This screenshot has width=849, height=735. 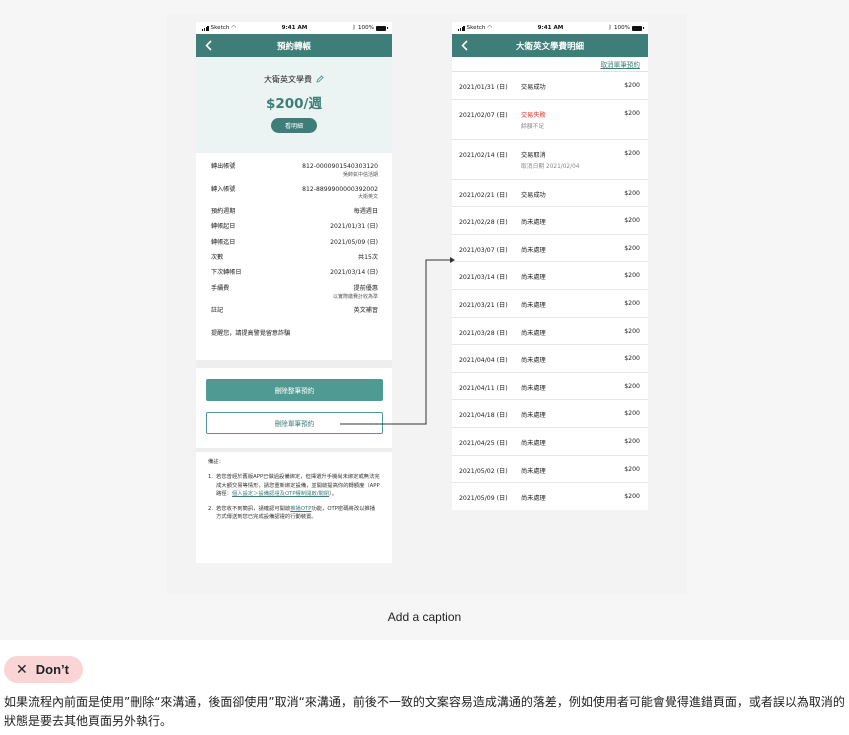 What do you see at coordinates (550, 221) in the screenshot?
I see `record-row: 2021/02/28 (日) 尚未處理 $200` at bounding box center [550, 221].